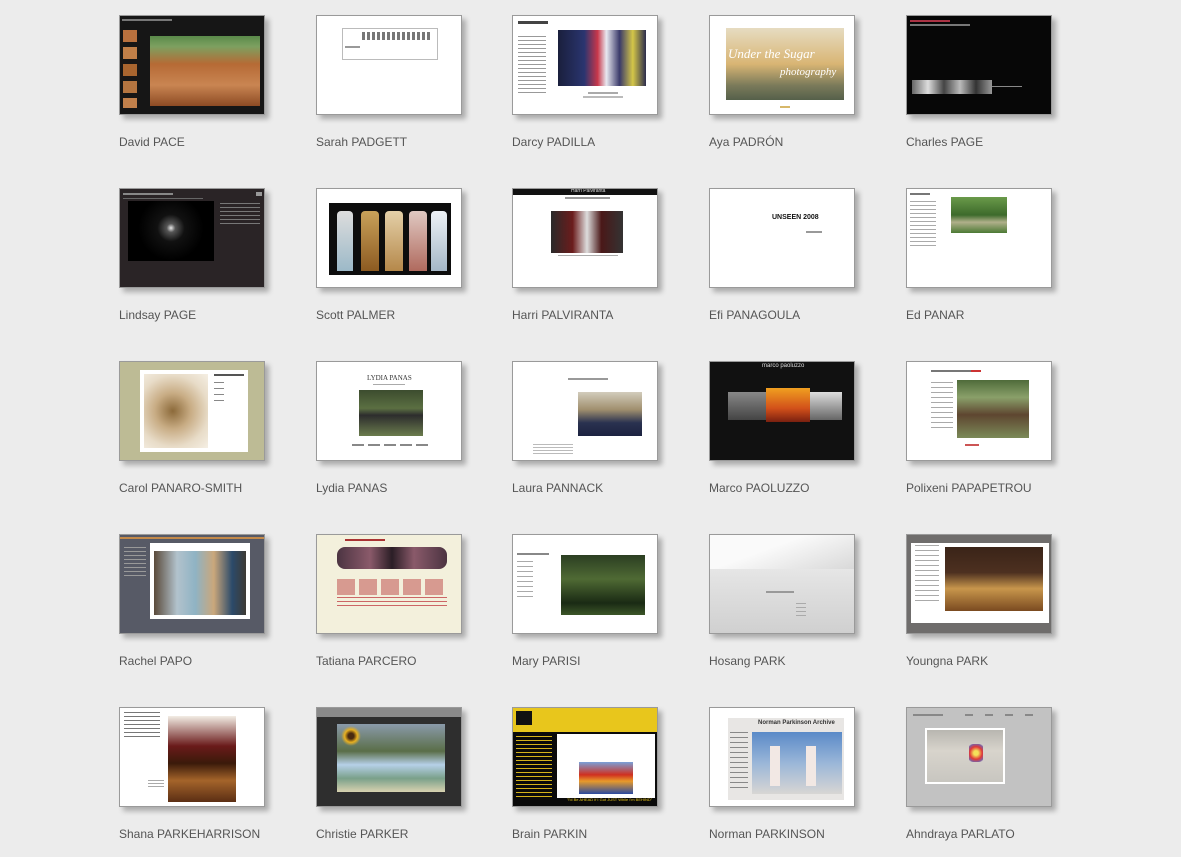 This screenshot has height=857, width=1181. Describe the element at coordinates (389, 238) in the screenshot. I see `thumbnail-scott-palmer` at that location.